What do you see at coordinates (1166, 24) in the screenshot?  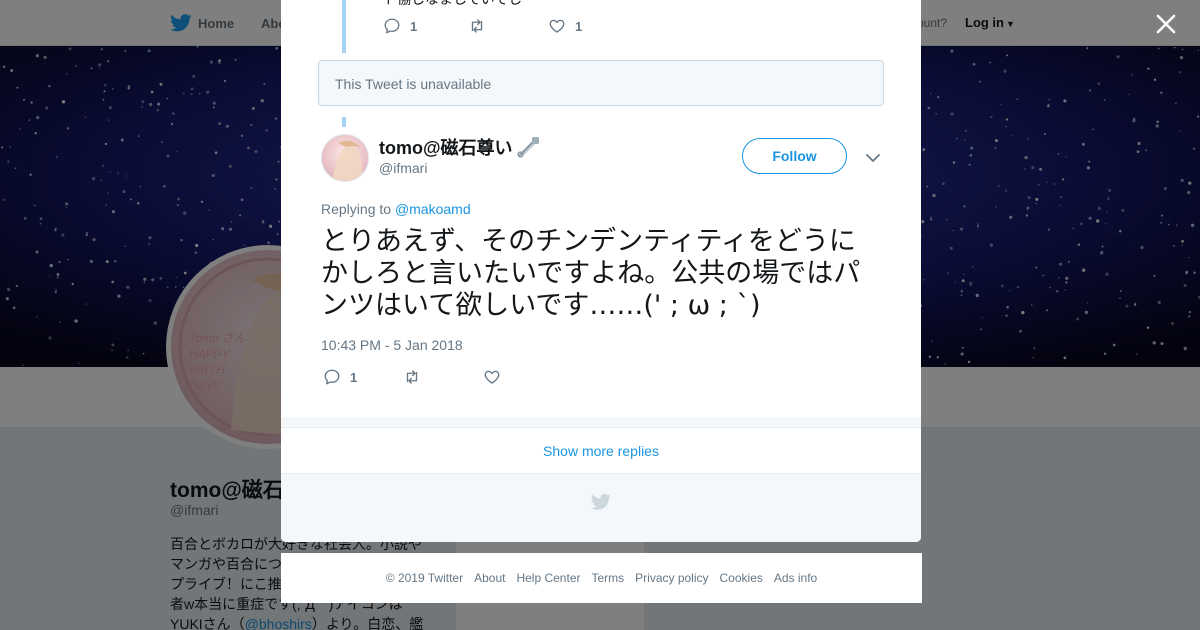 I see `close-icon` at bounding box center [1166, 24].